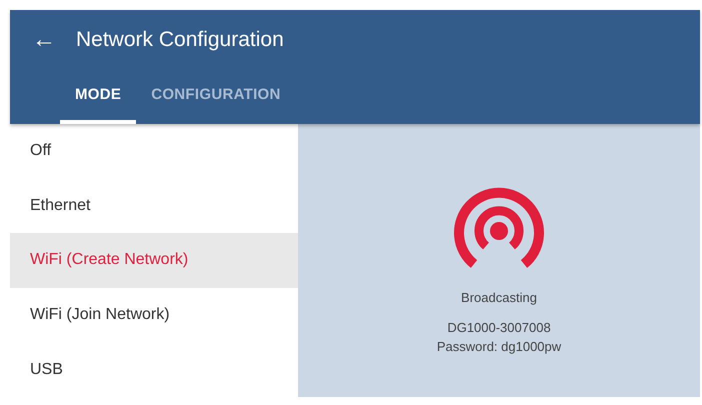  What do you see at coordinates (499, 298) in the screenshot?
I see `status-text: Broadcasting` at bounding box center [499, 298].